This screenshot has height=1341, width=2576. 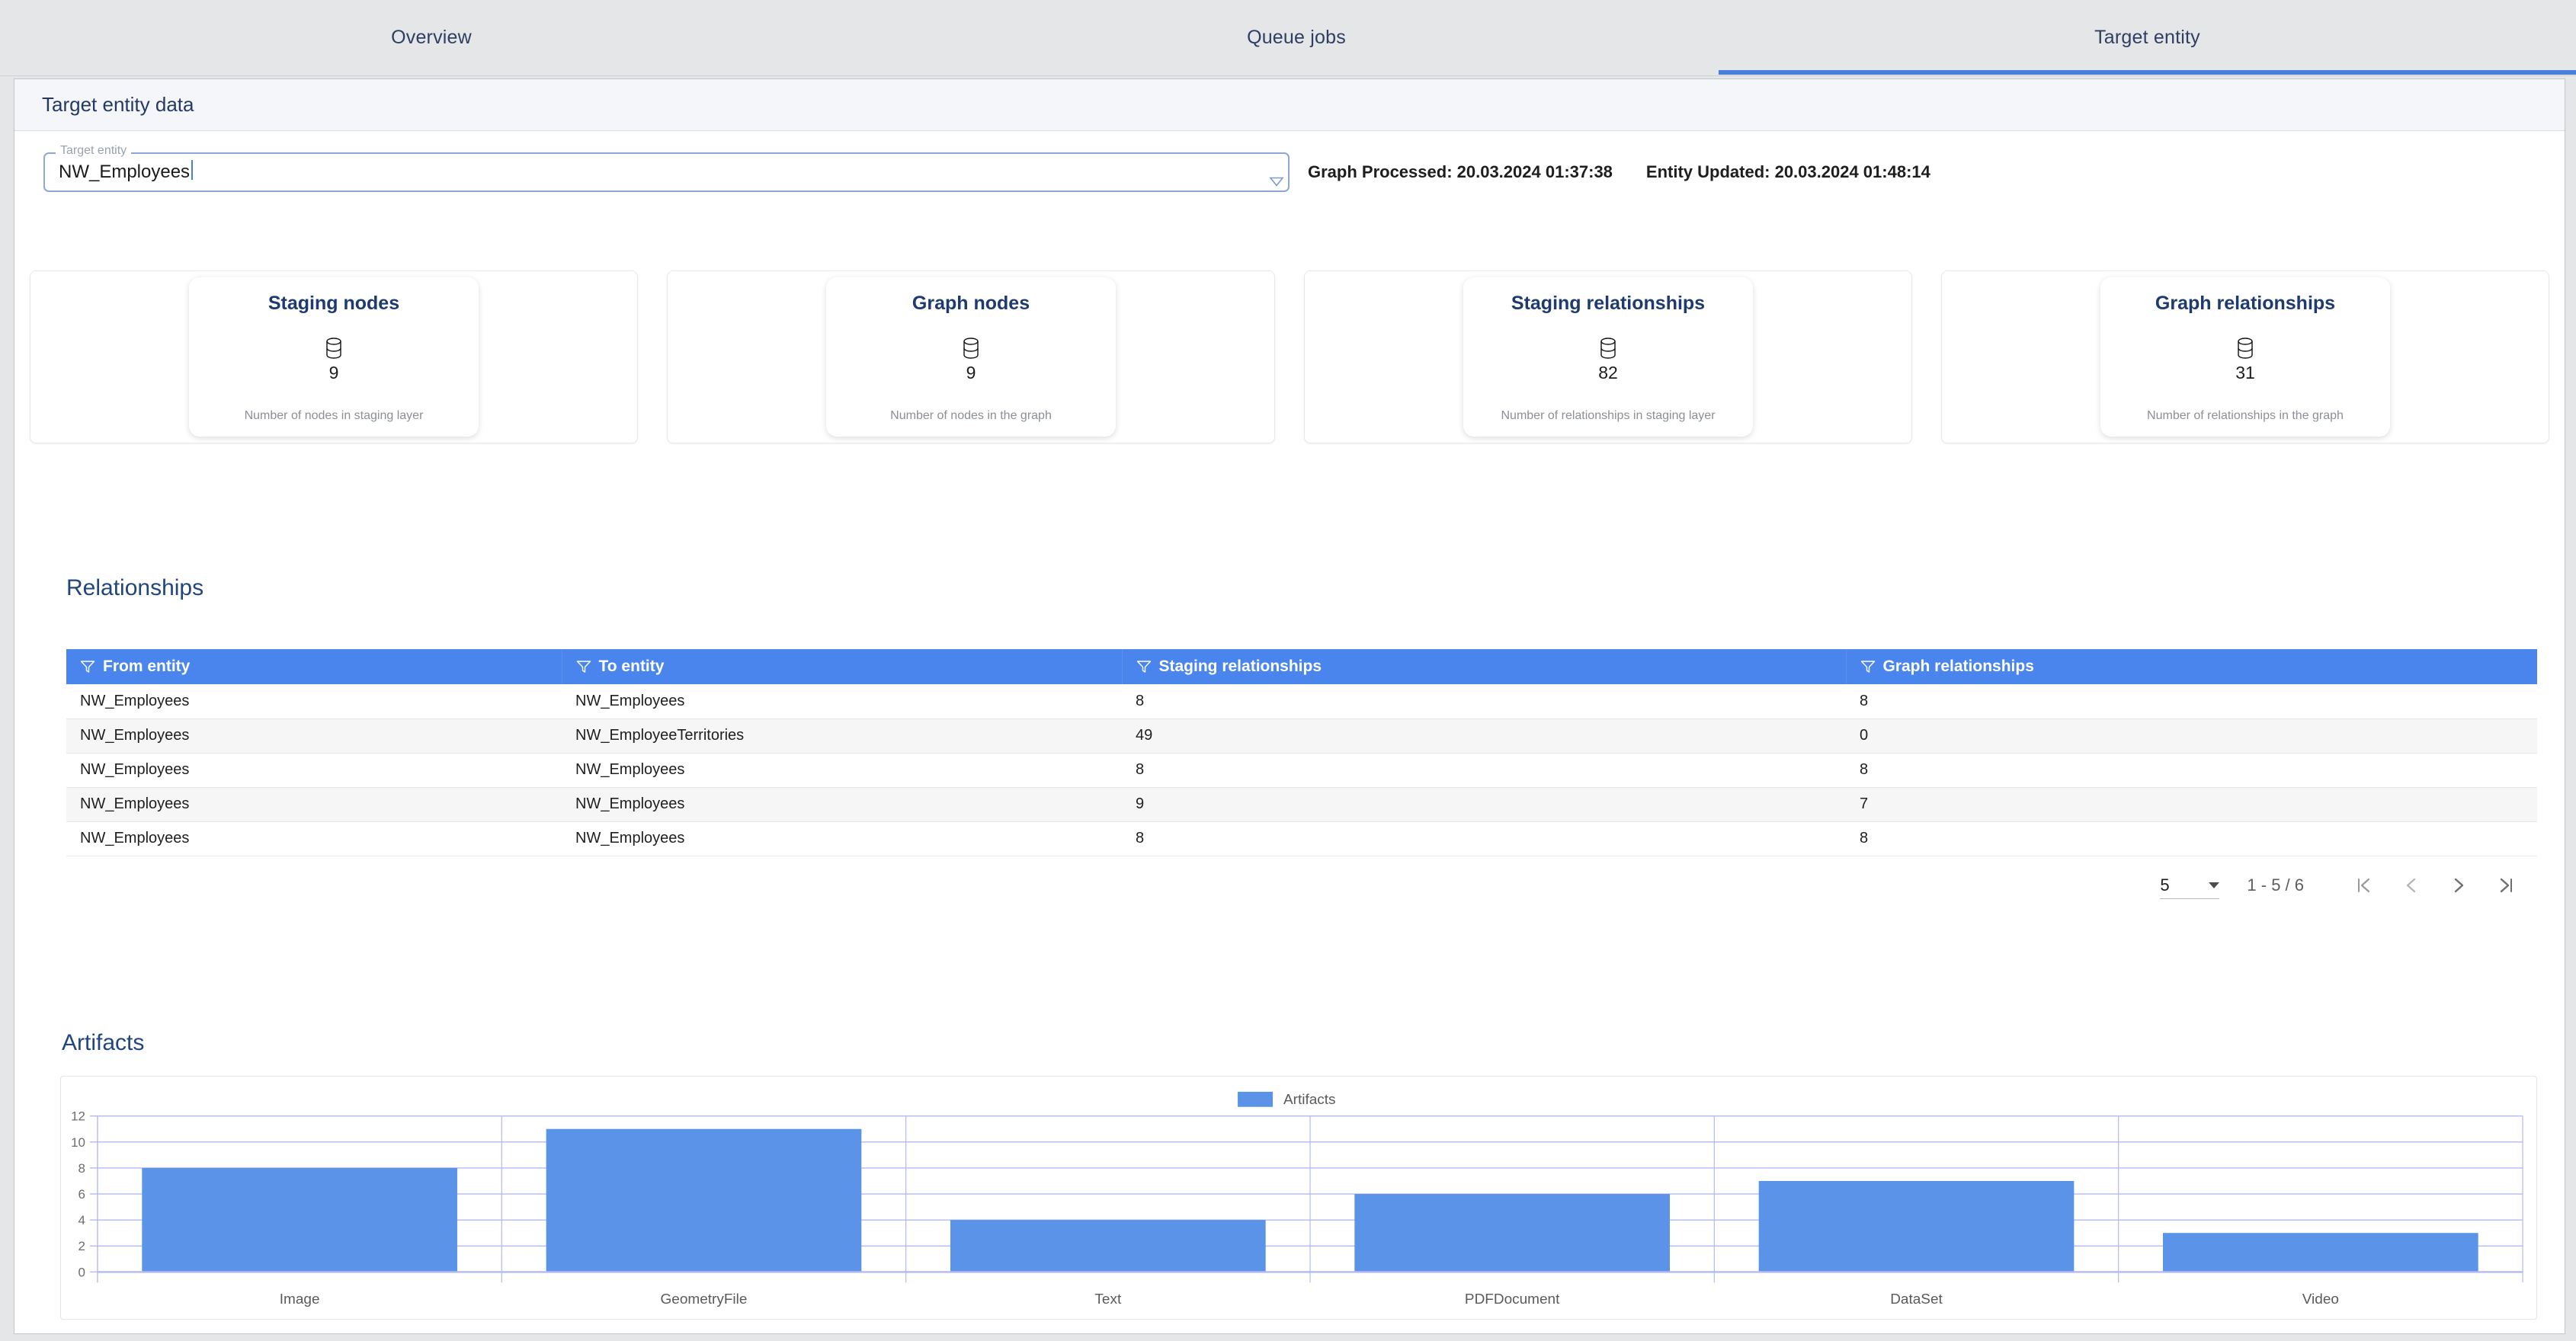 I want to click on column-header-from-entity: From entity, so click(x=314, y=666).